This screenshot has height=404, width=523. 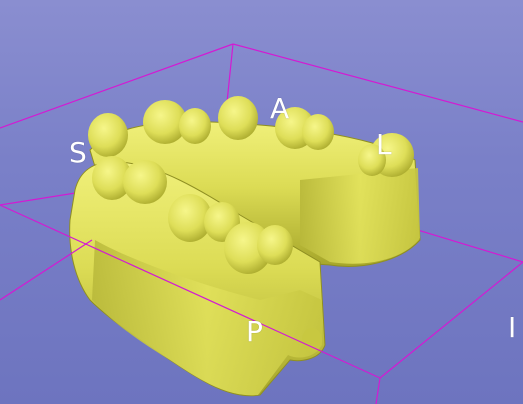 I want to click on orientation-label-superior: S, so click(x=78, y=152).